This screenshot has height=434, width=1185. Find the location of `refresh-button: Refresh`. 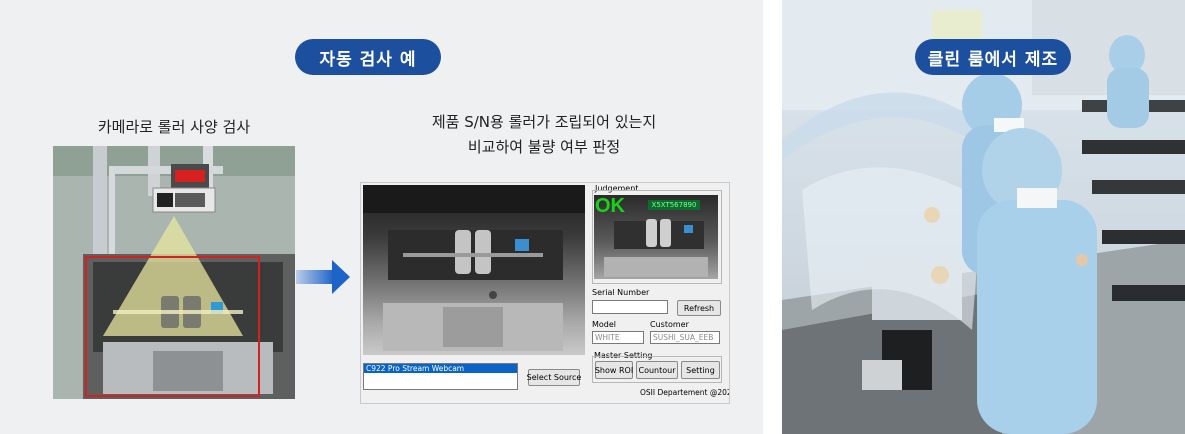

refresh-button: Refresh is located at coordinates (699, 308).